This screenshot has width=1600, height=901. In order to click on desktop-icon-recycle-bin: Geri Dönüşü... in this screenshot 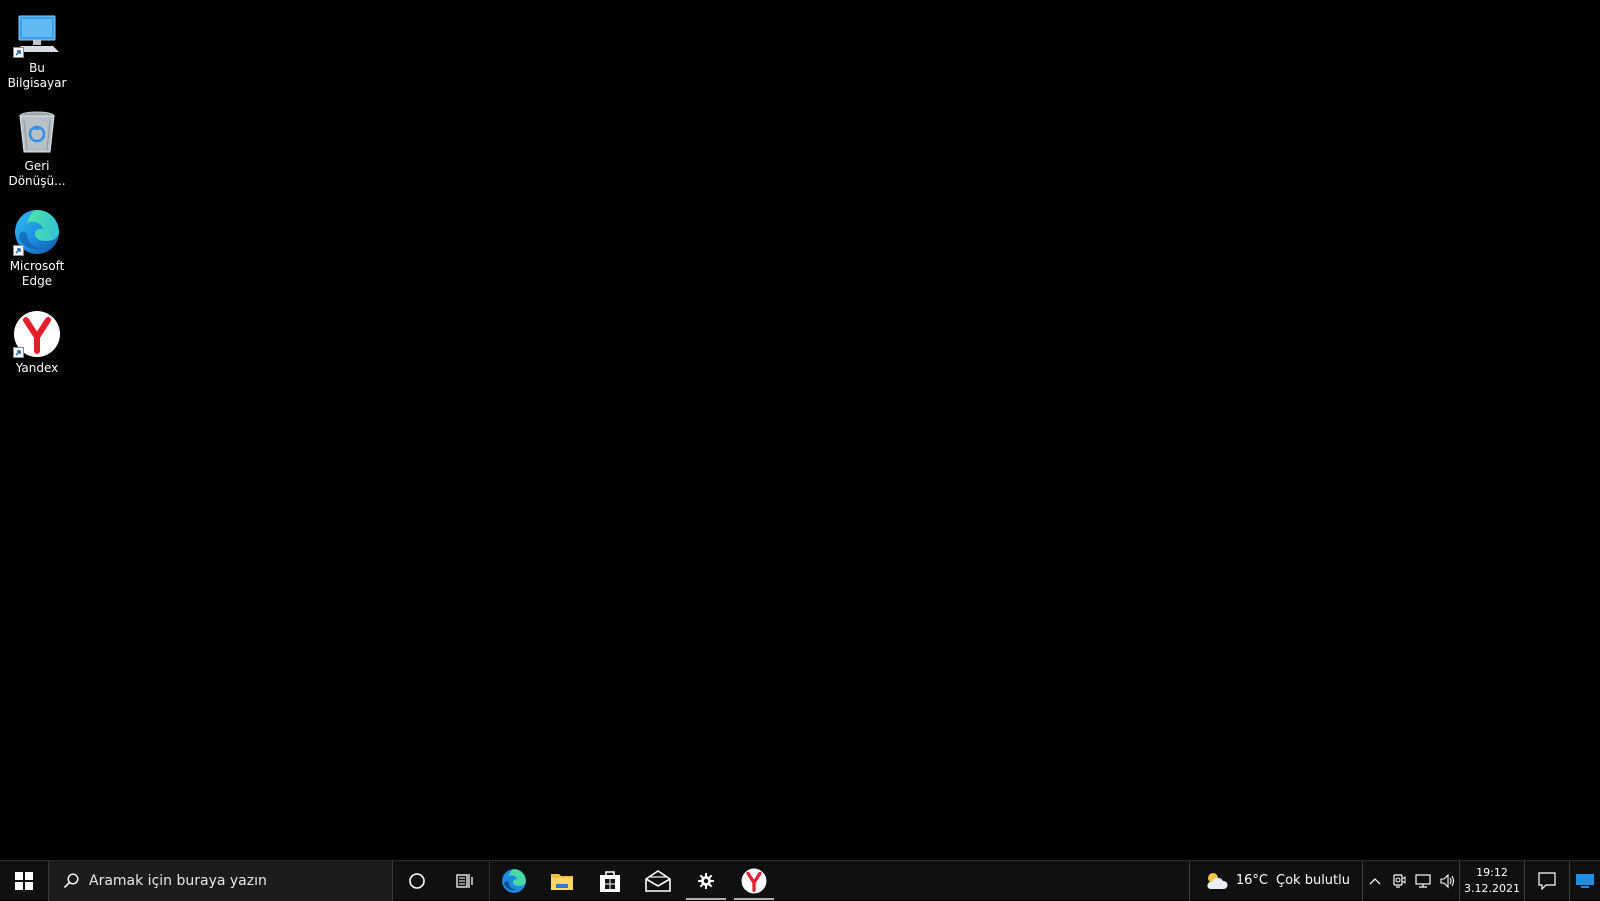, I will do `click(37, 148)`.